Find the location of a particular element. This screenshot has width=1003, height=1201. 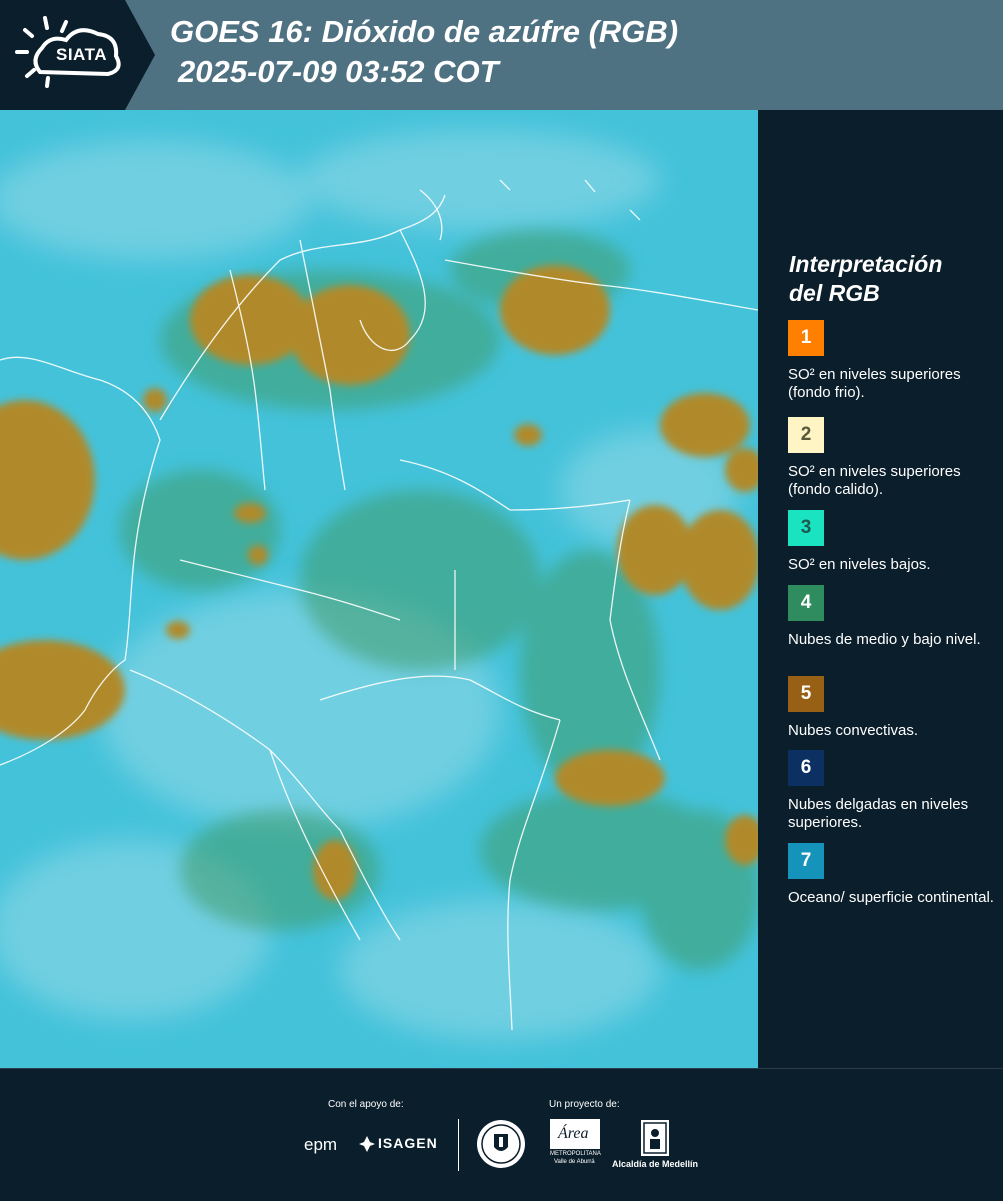

legend-swatch-2: 2 is located at coordinates (806, 435).